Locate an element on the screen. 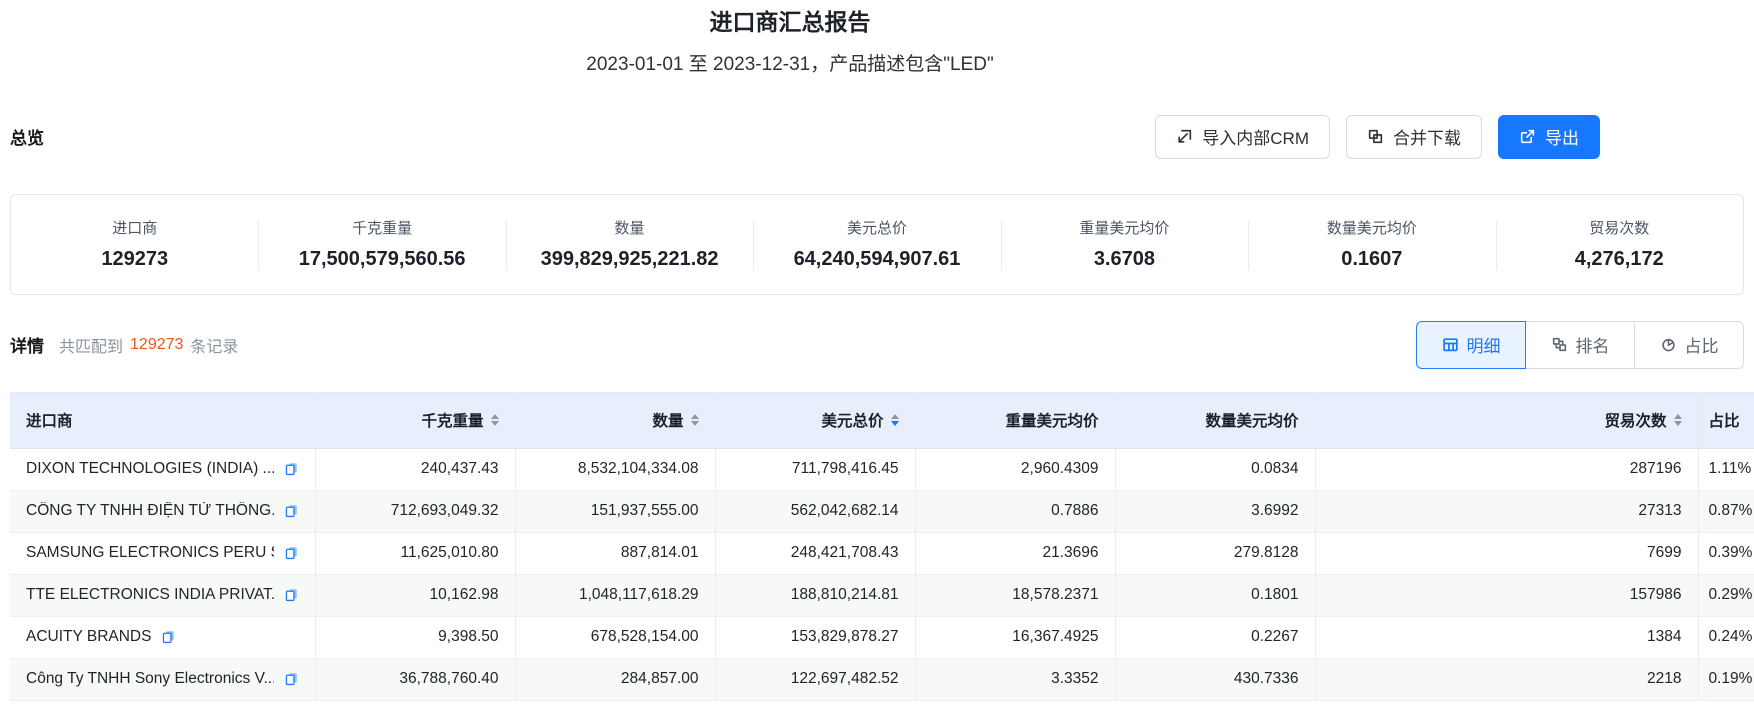 This screenshot has width=1754, height=710. cell-kg: 712,693,049.32 is located at coordinates (414, 511).